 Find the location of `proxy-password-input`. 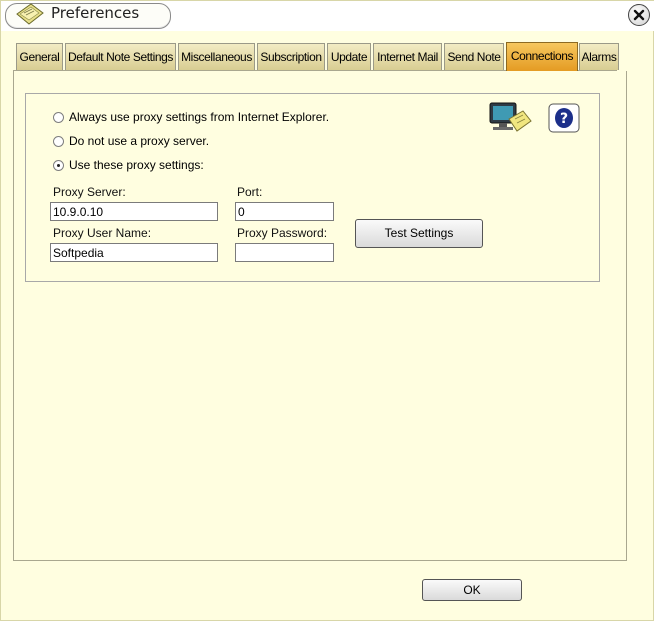

proxy-password-input is located at coordinates (284, 252).